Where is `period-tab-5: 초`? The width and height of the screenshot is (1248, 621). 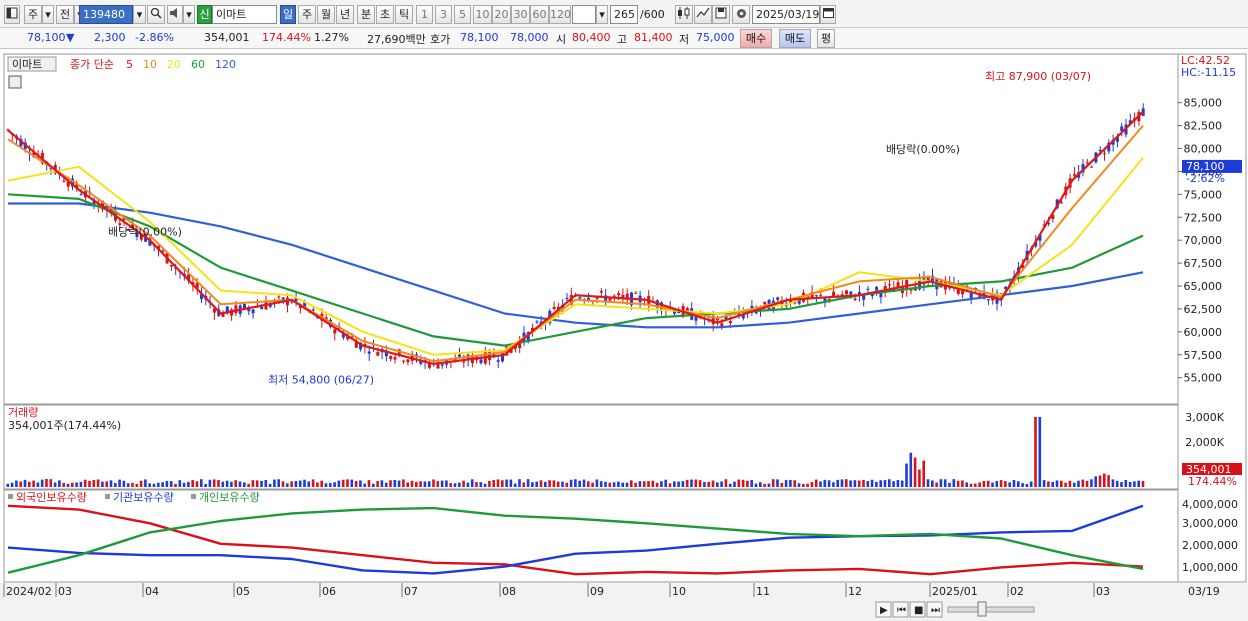
period-tab-5: 초 is located at coordinates (385, 14).